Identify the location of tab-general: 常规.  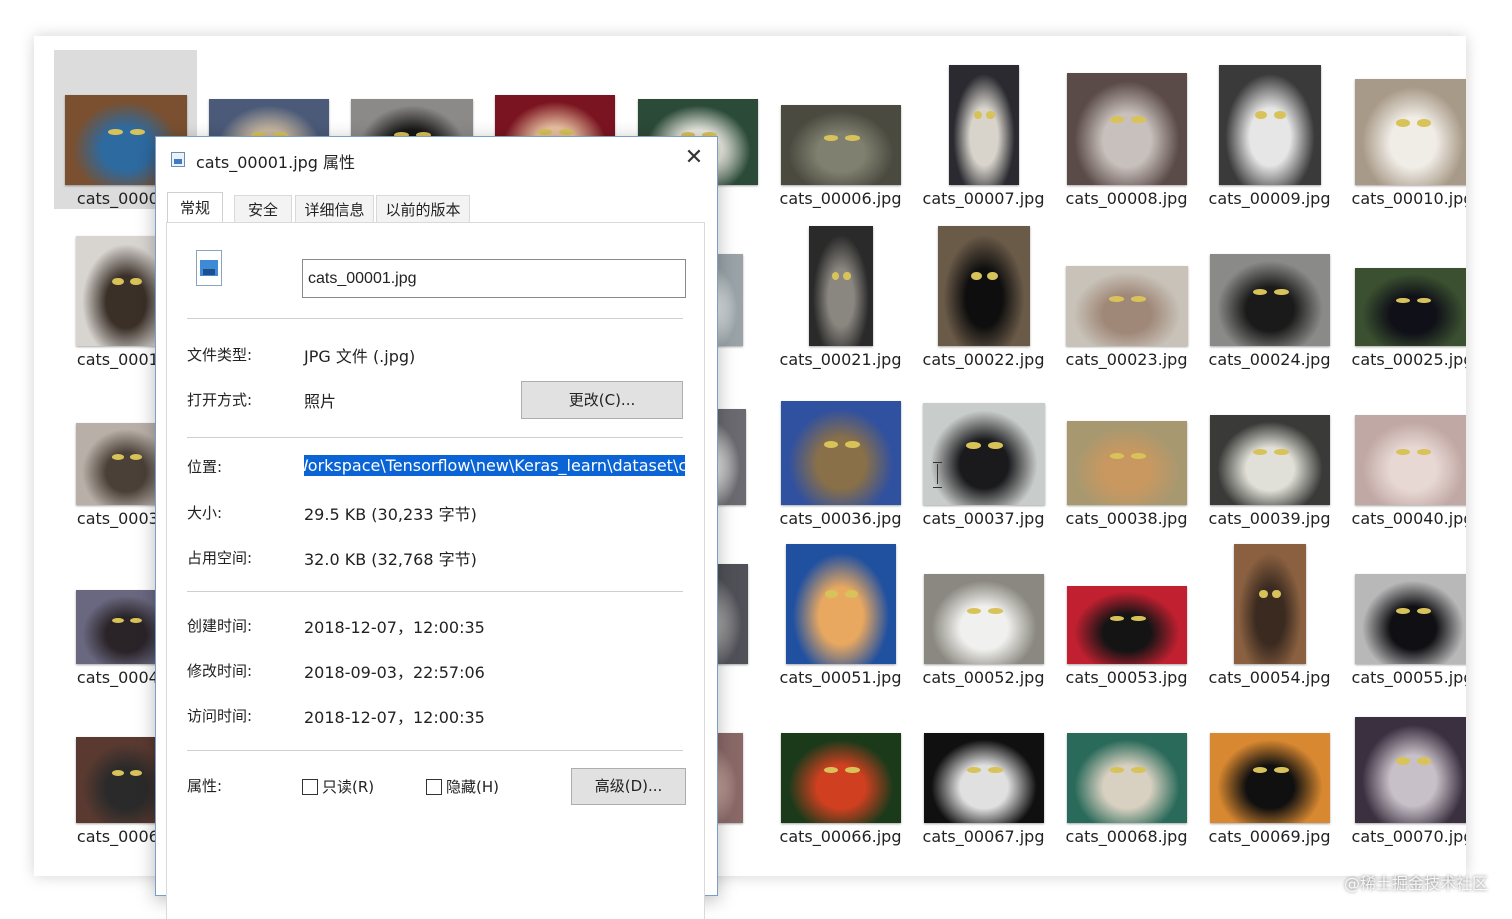
(195, 208).